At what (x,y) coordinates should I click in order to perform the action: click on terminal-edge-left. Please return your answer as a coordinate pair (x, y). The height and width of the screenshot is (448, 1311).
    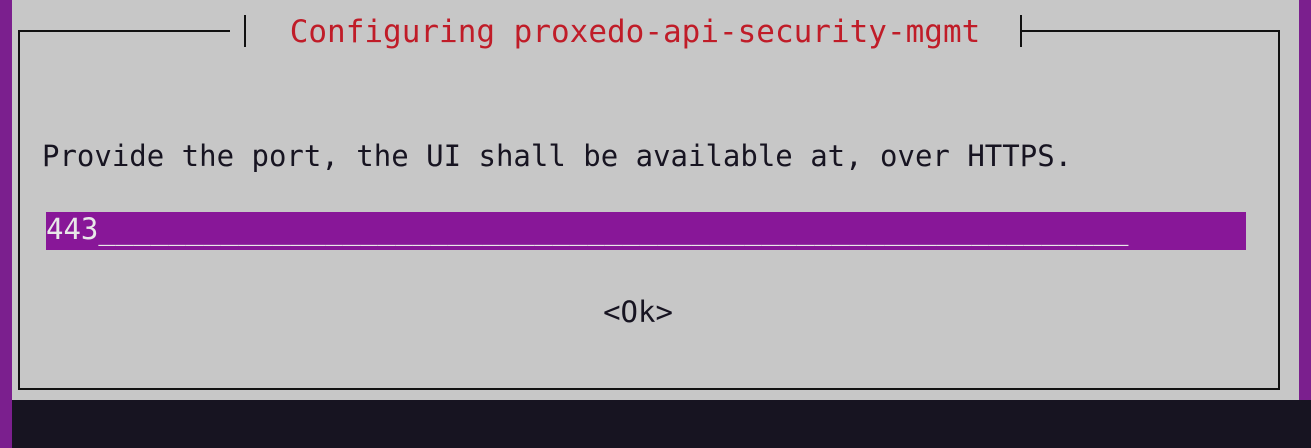
    Looking at the image, I should click on (6, 224).